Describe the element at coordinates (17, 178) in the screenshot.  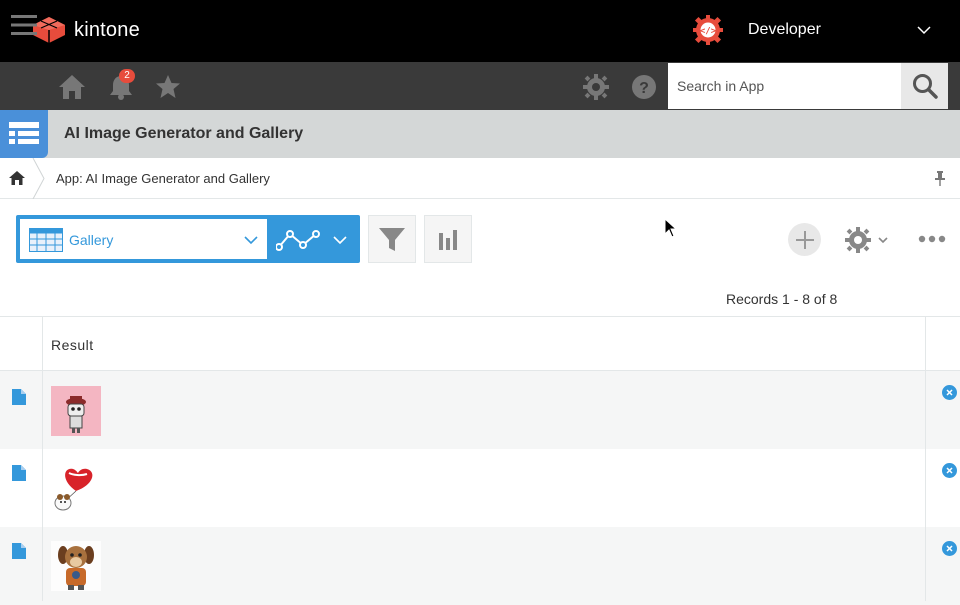
I see `breadcrumb-home-icon` at that location.